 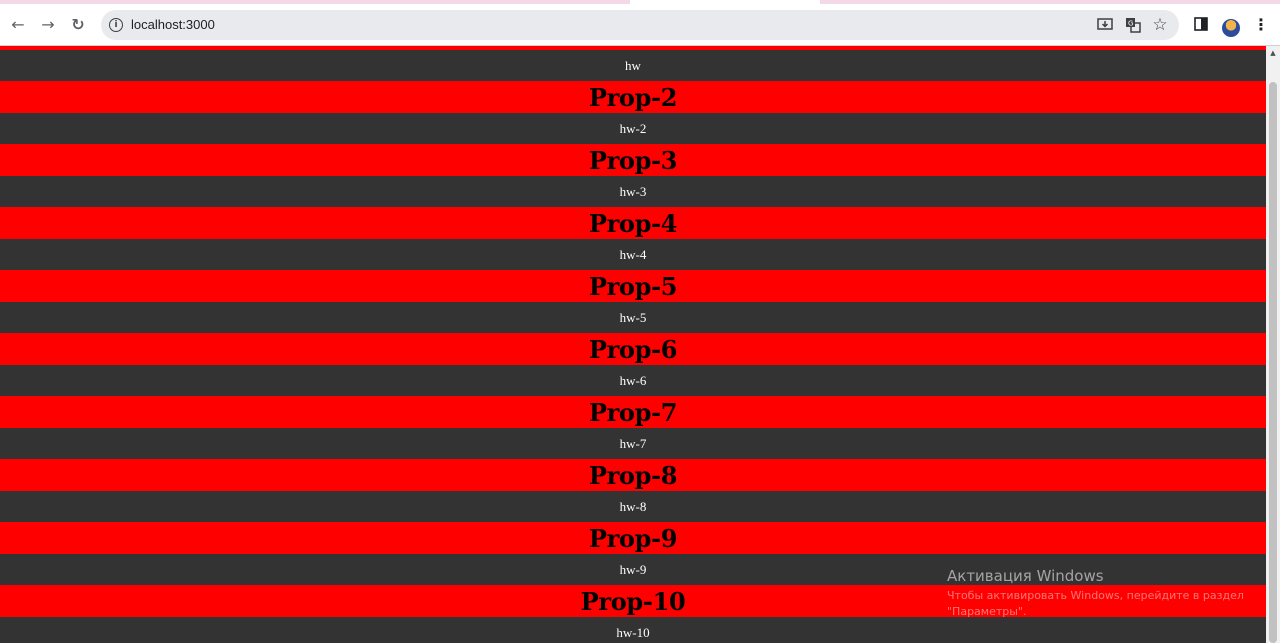 What do you see at coordinates (633, 286) in the screenshot?
I see `prop-heading: Prop-5` at bounding box center [633, 286].